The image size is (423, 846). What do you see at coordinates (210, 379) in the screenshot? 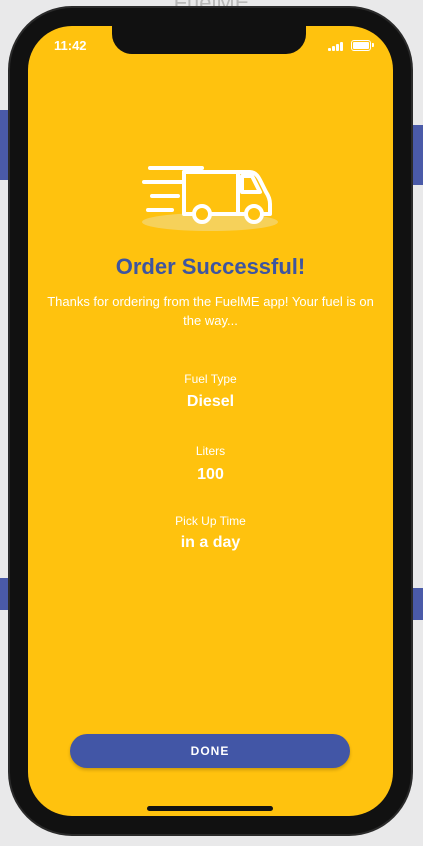
I see `fuel-type-label: Fuel Type` at bounding box center [210, 379].